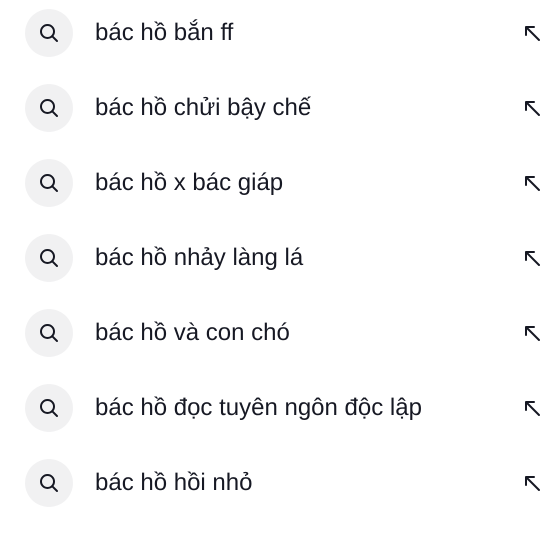 This screenshot has width=560, height=560. Describe the element at coordinates (308, 108) in the screenshot. I see `suggestion-text: bác hồ chửi bậy chế` at that location.